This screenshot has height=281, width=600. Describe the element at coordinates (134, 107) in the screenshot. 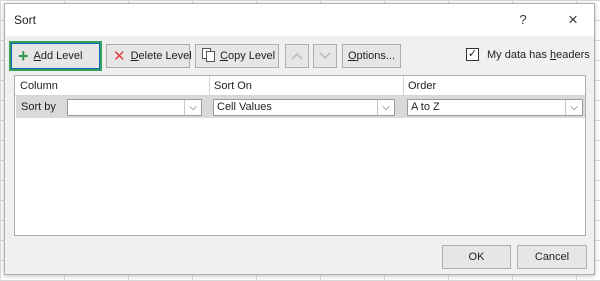

I see `column-select: ⌵` at that location.